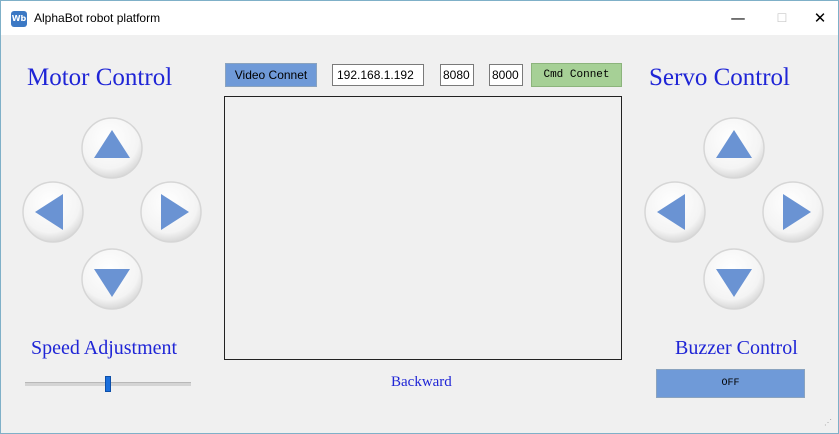 The width and height of the screenshot is (839, 434). What do you see at coordinates (104, 348) in the screenshot?
I see `speed-adjustment-heading: Speed Adjustment` at bounding box center [104, 348].